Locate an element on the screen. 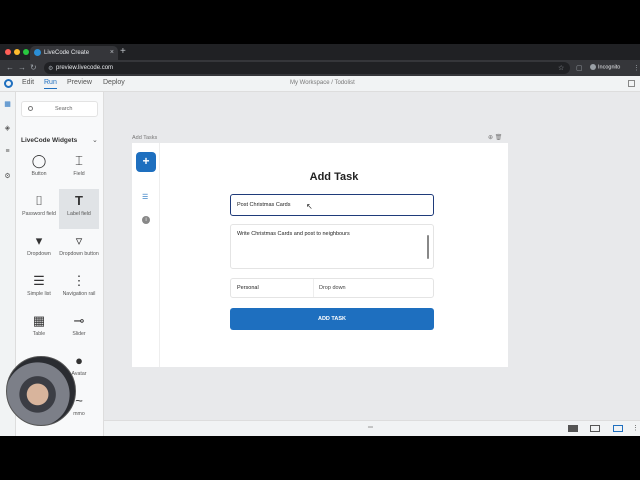 Image resolution: width=640 pixels, height=480 pixels. forward-icon: → is located at coordinates (22, 67).